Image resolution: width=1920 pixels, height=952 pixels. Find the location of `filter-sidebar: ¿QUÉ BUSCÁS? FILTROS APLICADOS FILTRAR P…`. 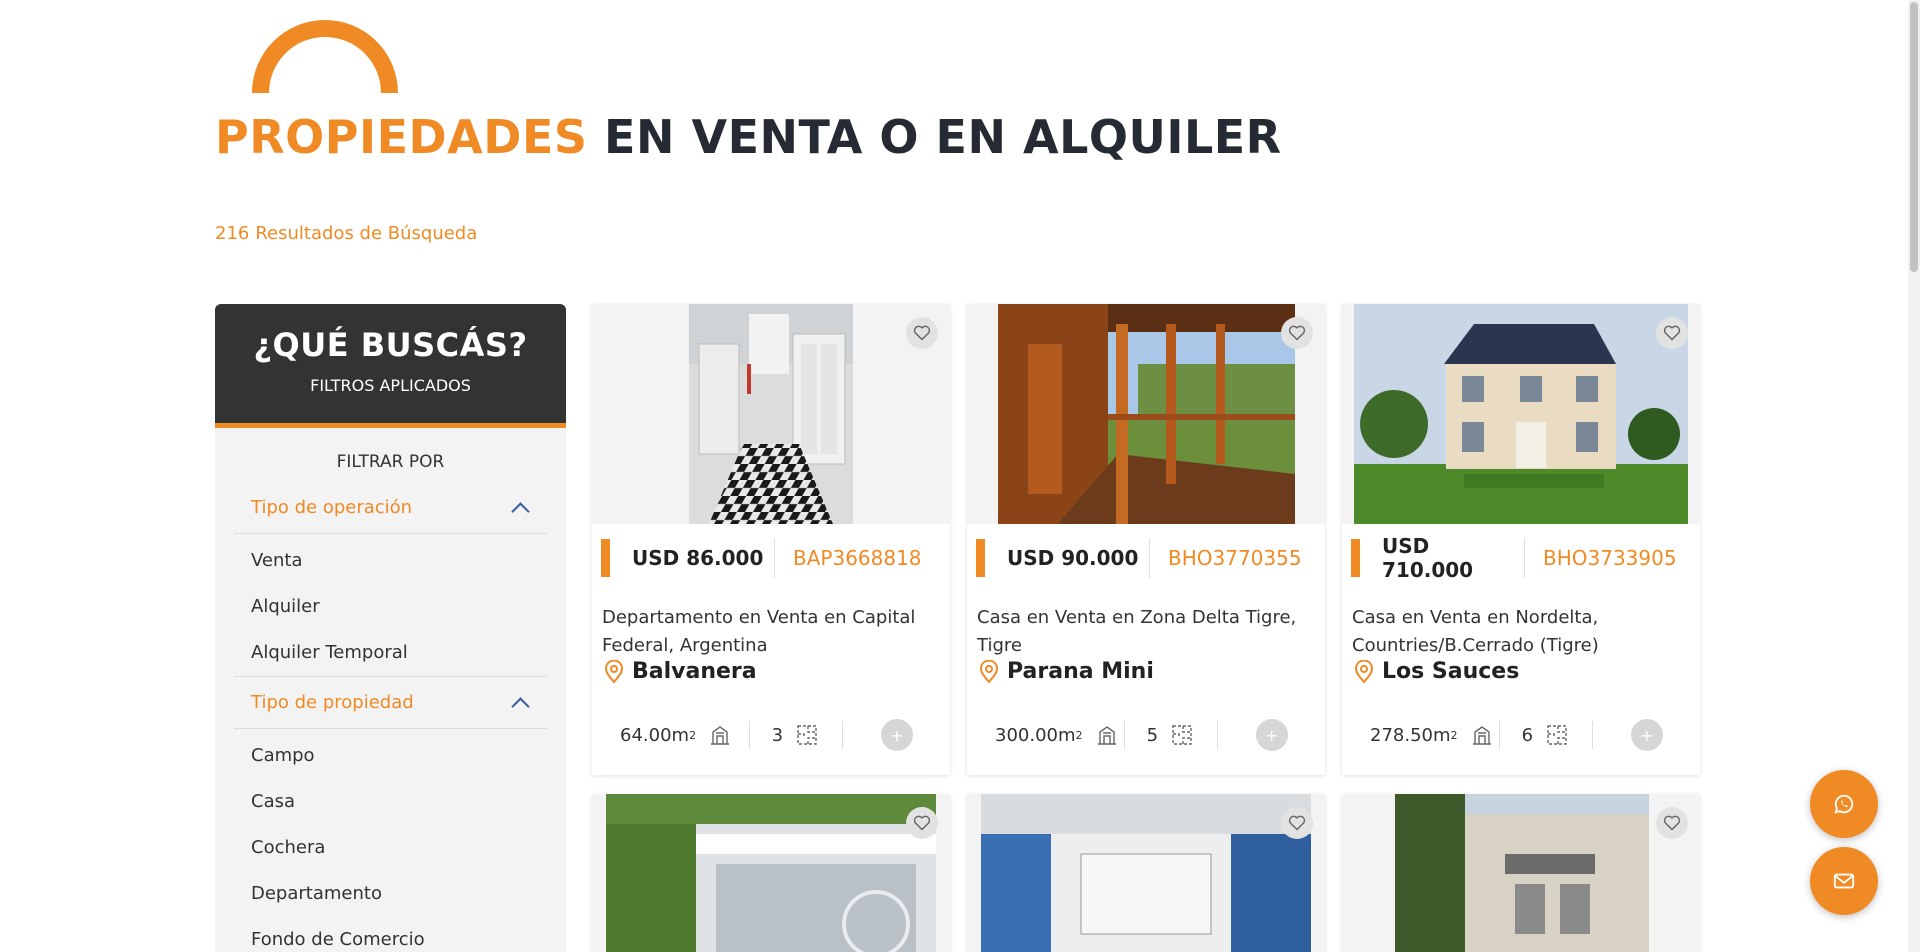

filter-sidebar: ¿QUÉ BUSCÁS? FILTROS APLICADOS FILTRAR P… is located at coordinates (390, 628).